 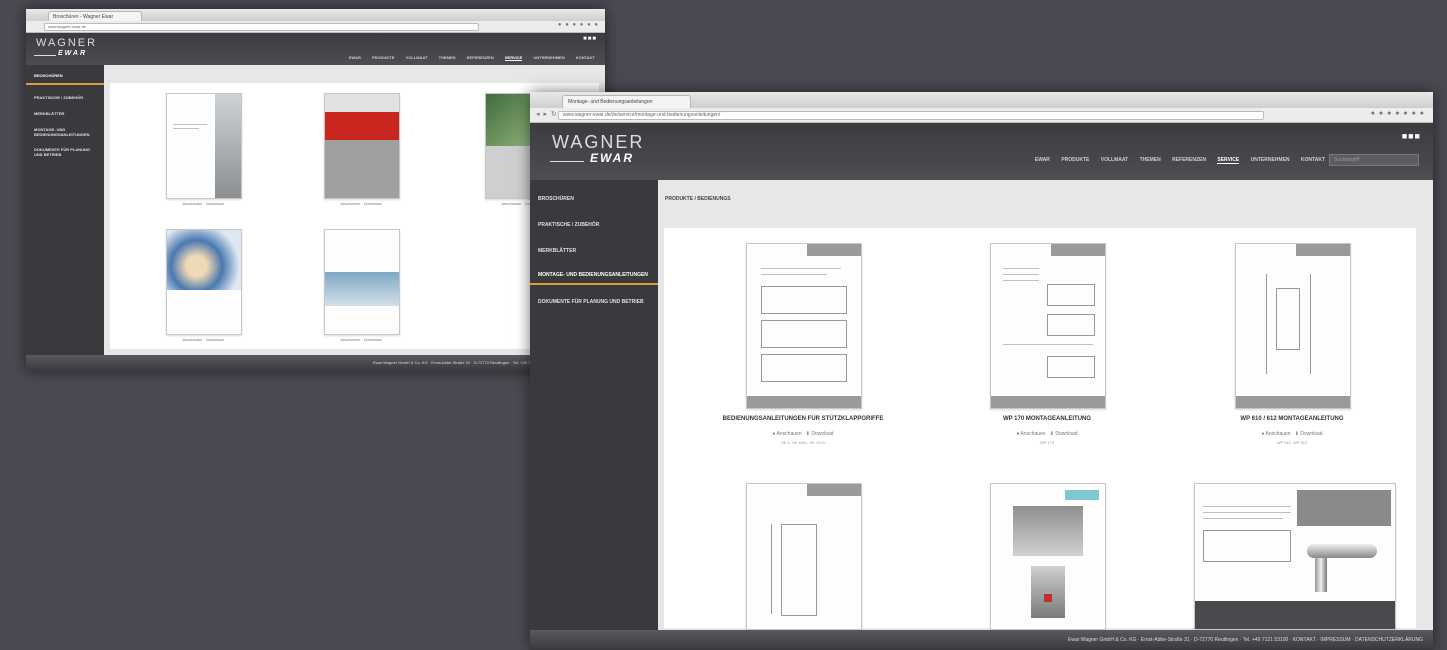 I want to click on front-sidebar-item: PRAKTISCHE / ZUBEHÖR, so click(x=594, y=225).